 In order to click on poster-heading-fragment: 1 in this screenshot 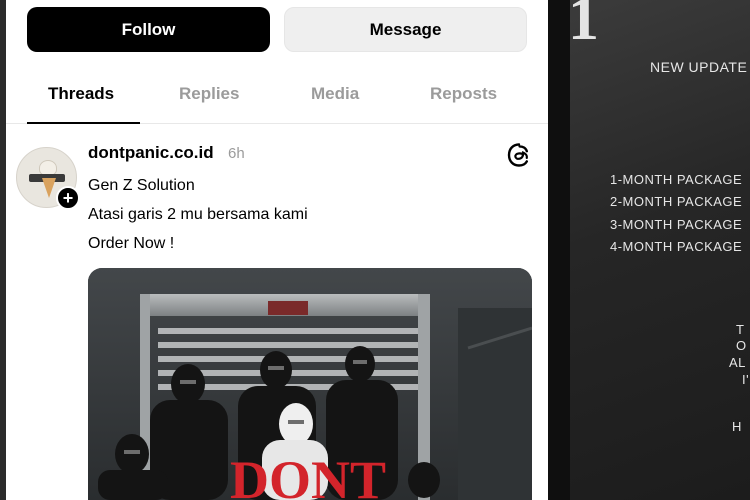, I will do `click(583, 26)`.